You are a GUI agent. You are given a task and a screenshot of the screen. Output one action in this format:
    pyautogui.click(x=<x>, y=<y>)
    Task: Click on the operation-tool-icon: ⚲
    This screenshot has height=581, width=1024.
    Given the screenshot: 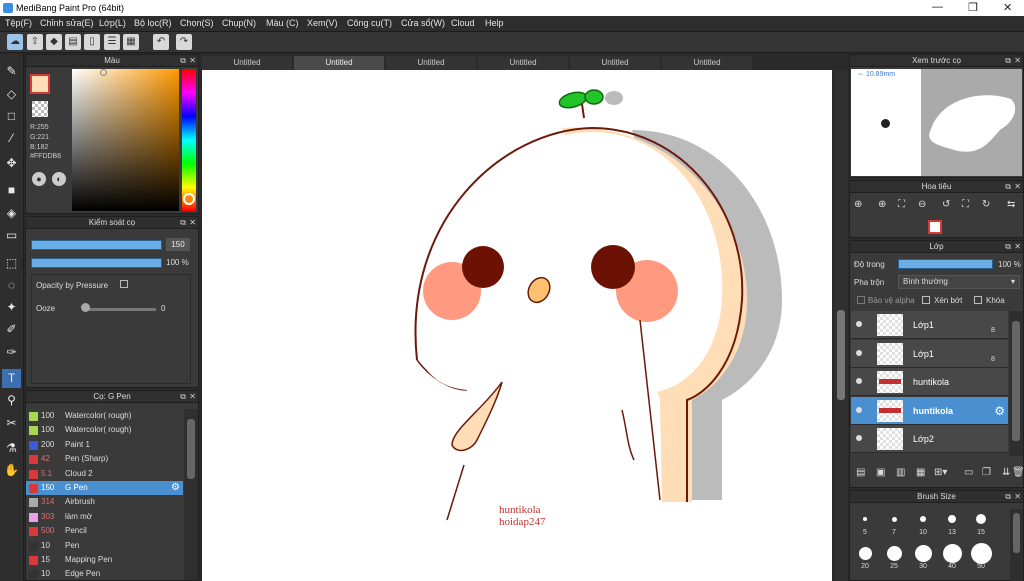 What is the action you would take?
    pyautogui.click(x=11, y=400)
    